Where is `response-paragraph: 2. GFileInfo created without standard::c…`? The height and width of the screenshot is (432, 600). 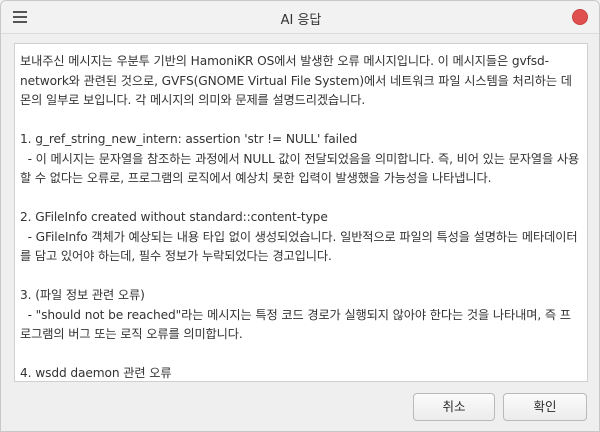 response-paragraph: 2. GFileInfo created without standard::c… is located at coordinates (299, 236).